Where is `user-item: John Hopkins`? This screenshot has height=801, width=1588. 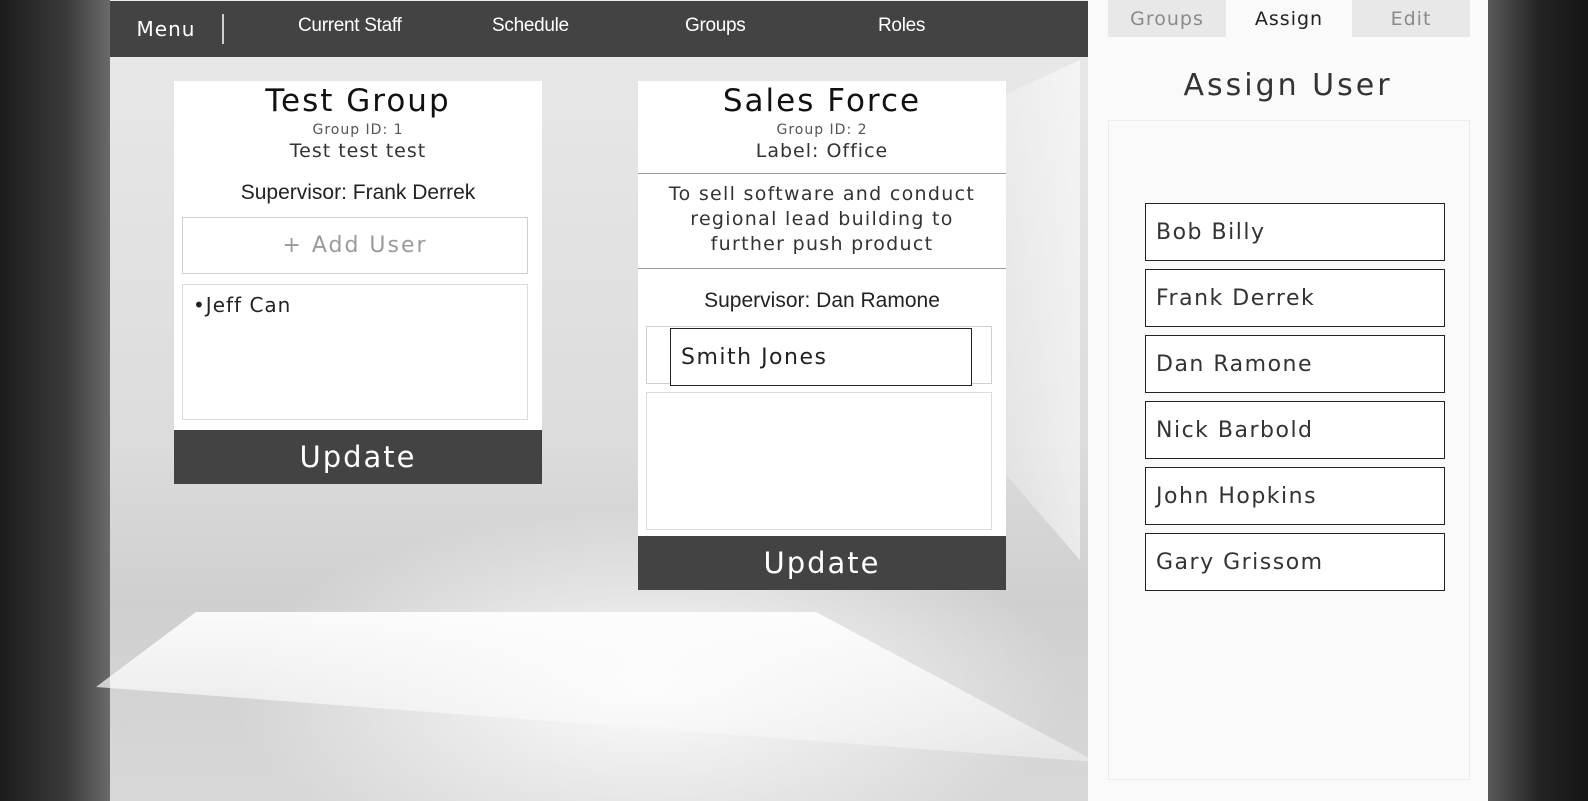 user-item: John Hopkins is located at coordinates (1295, 496).